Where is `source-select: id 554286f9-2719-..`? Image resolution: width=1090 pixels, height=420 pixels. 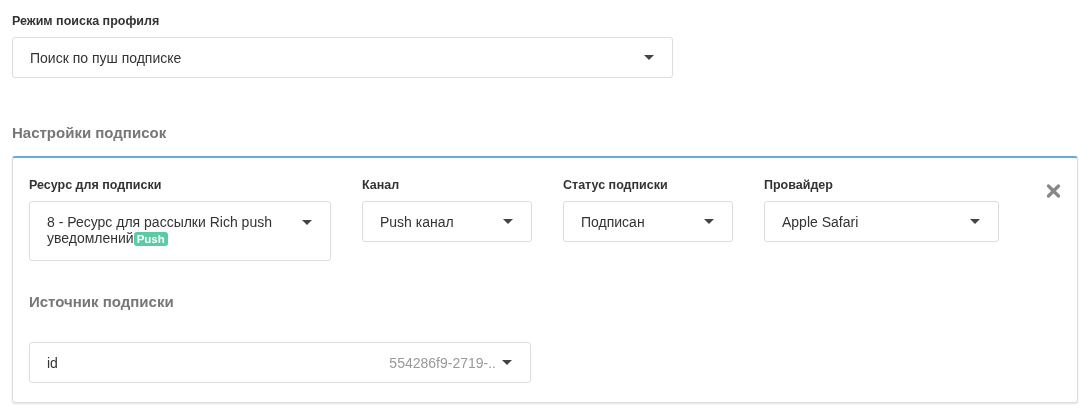 source-select: id 554286f9-2719-.. is located at coordinates (280, 362).